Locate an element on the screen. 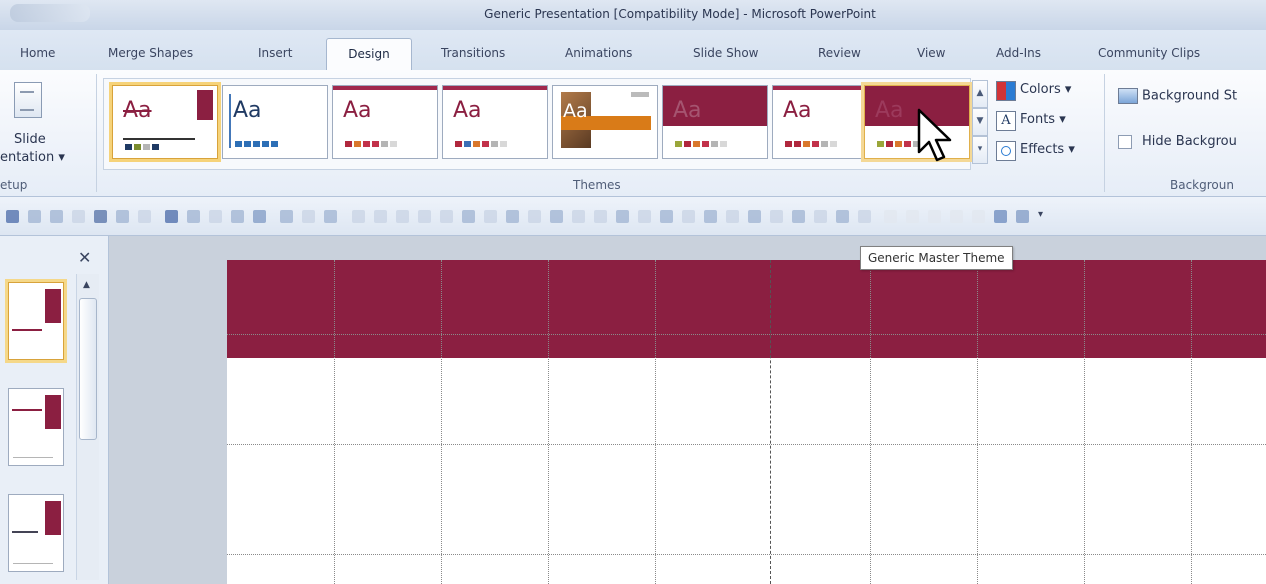 This screenshot has width=1266, height=584. close-panel-icon: ✕ is located at coordinates (84, 257).